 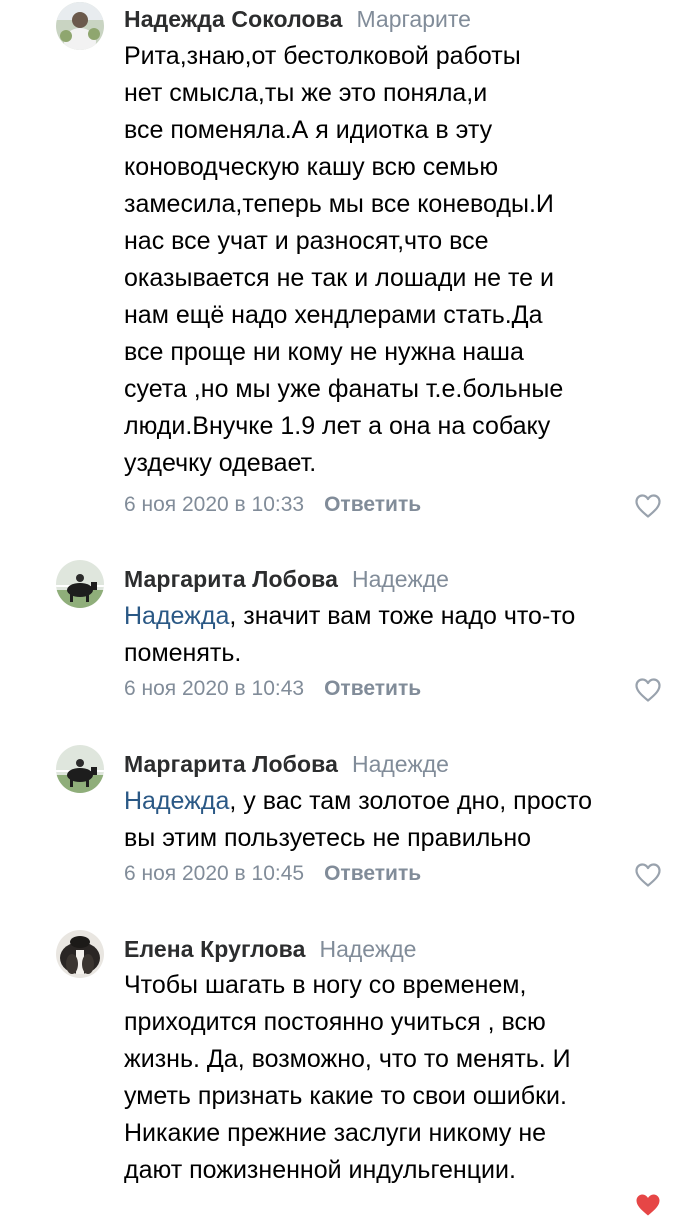 I want to click on author-name: Елена Круглова, so click(x=214, y=949).